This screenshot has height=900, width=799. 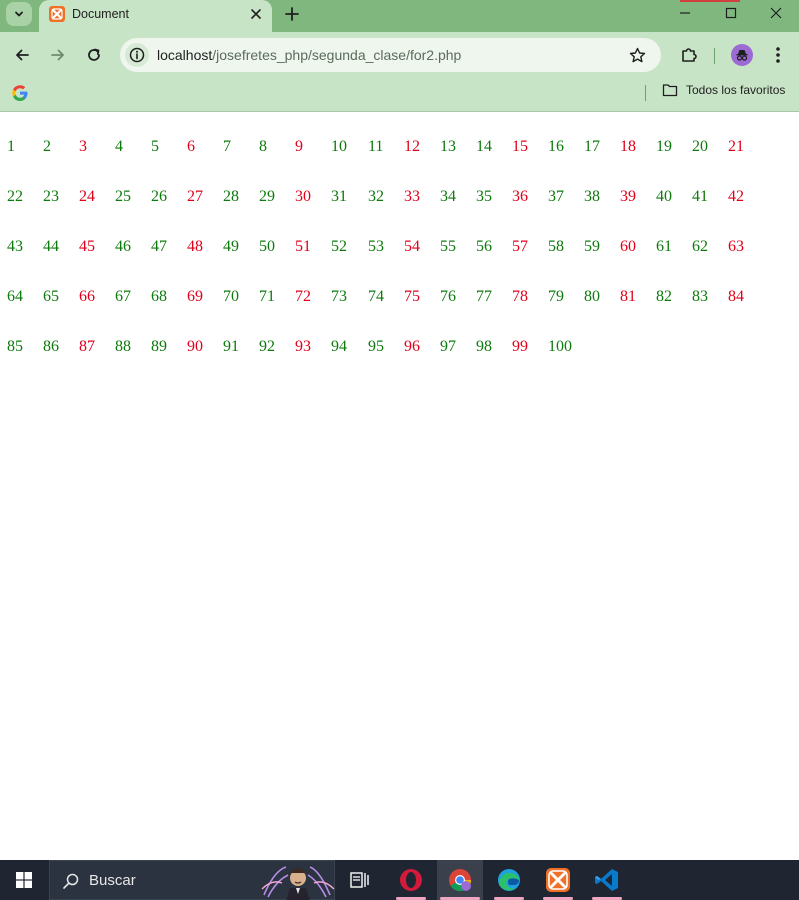 I want to click on bookmark-star-button, so click(x=637, y=55).